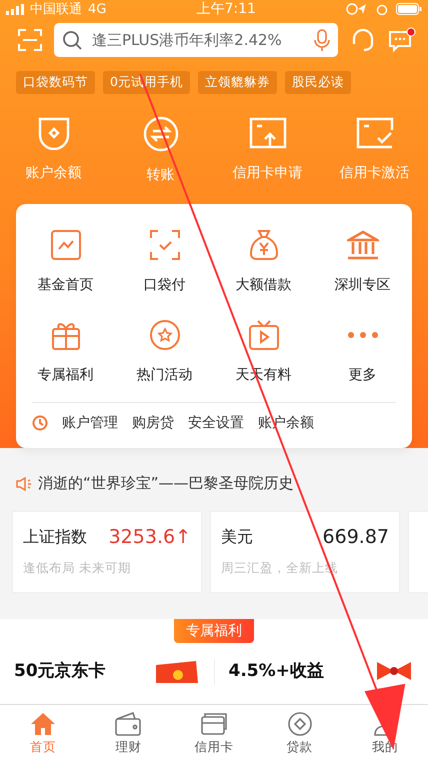 The image size is (428, 762). Describe the element at coordinates (264, 285) in the screenshot. I see `service-item: 大额借款` at that location.